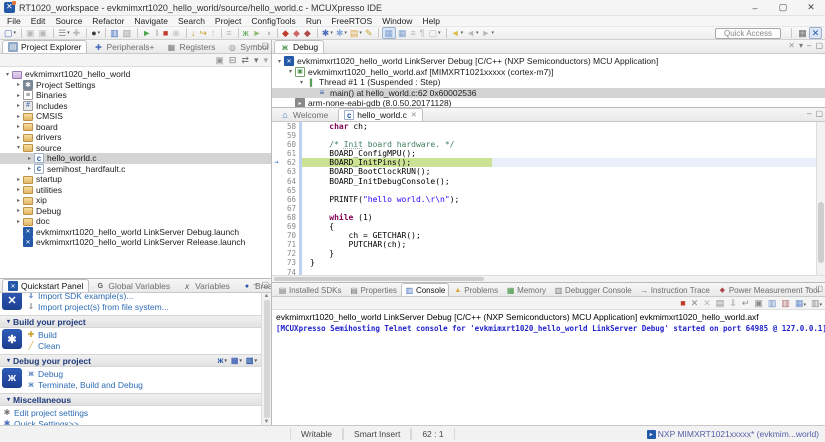 The height and width of the screenshot is (442, 825). Describe the element at coordinates (147, 33) in the screenshot. I see `resume-icon: ►` at that location.